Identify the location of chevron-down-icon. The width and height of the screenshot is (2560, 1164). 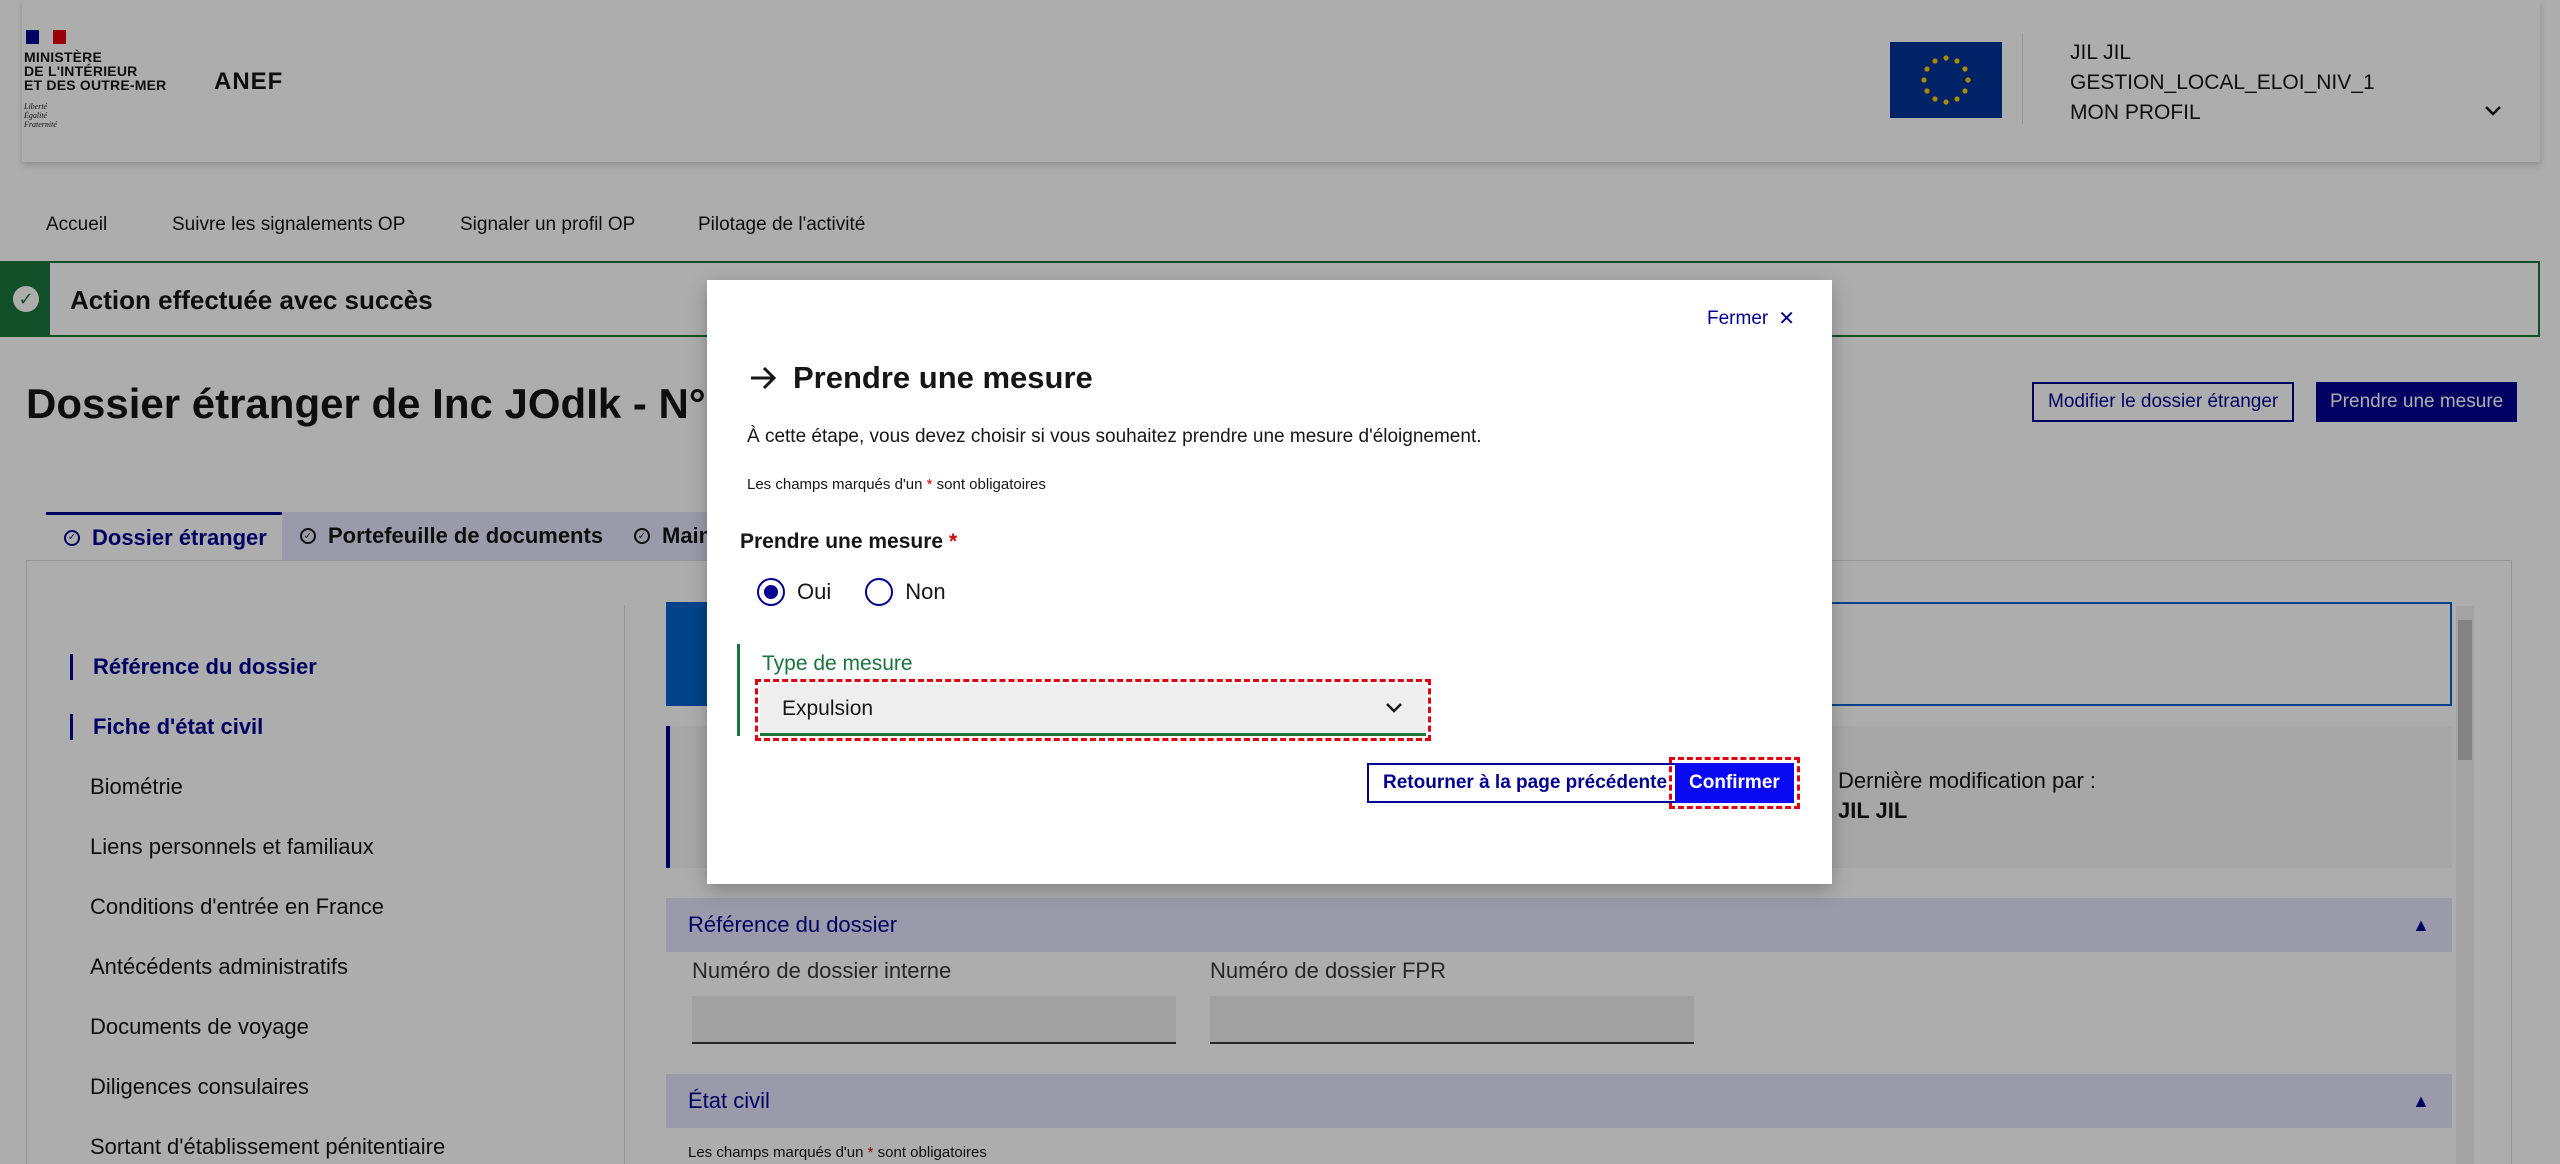
(1394, 708).